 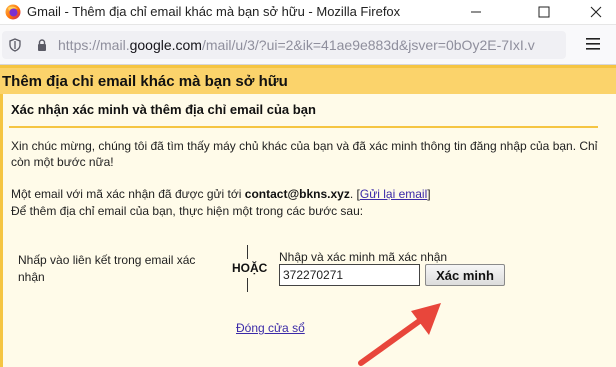 I want to click on url-host: google.com, so click(x=165, y=45).